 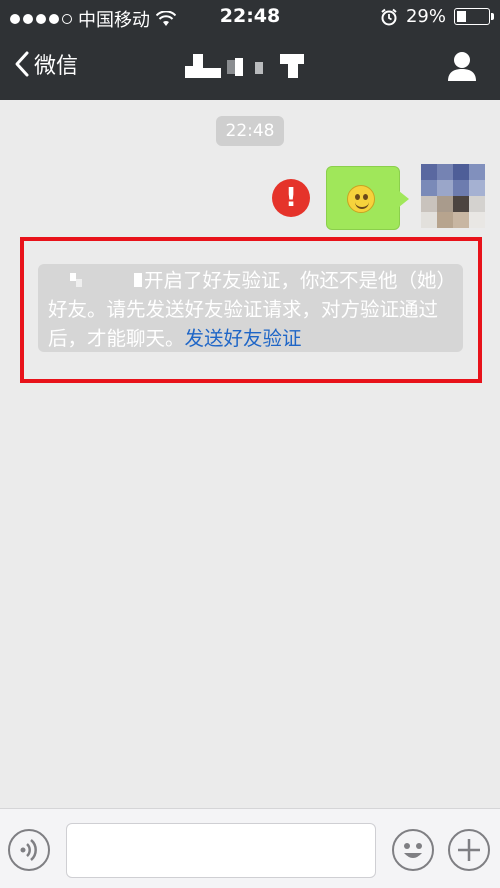 What do you see at coordinates (462, 66) in the screenshot?
I see `person-icon` at bounding box center [462, 66].